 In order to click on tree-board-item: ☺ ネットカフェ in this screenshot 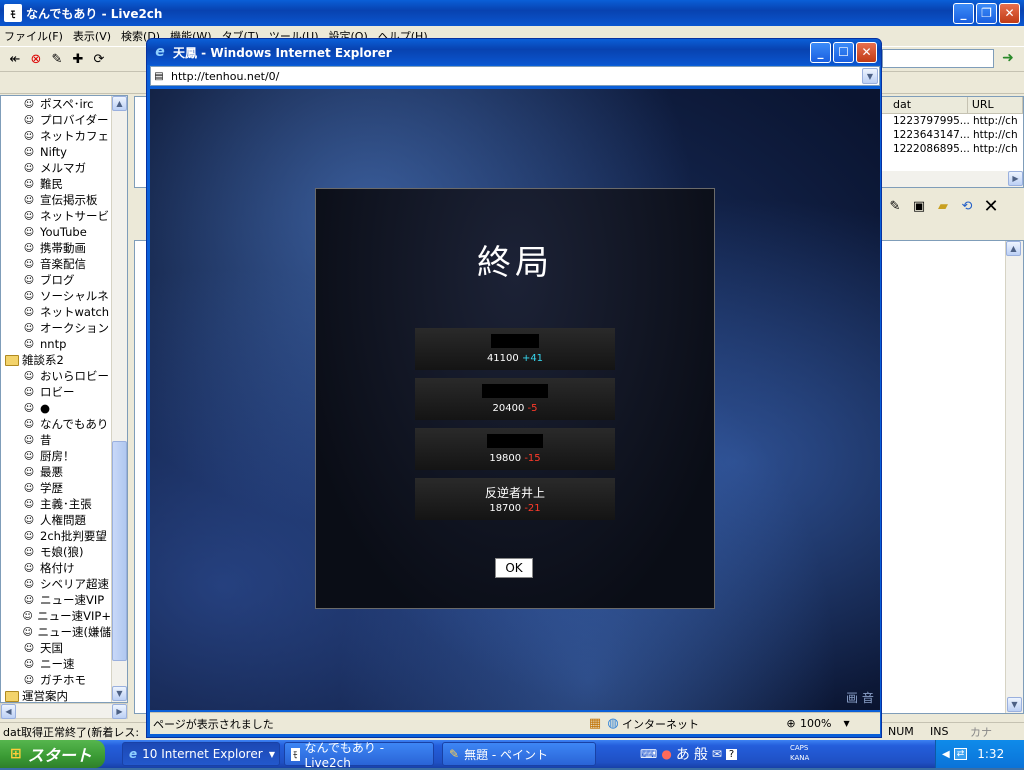, I will do `click(57, 136)`.